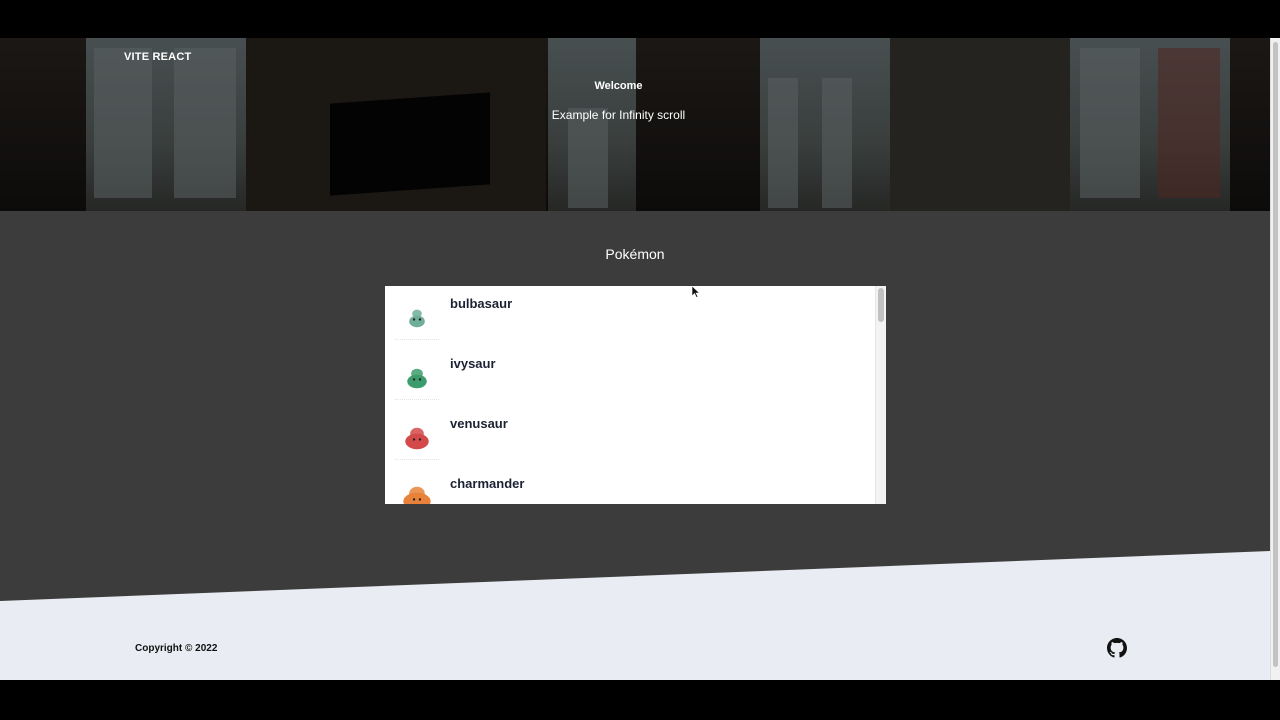 The image size is (1280, 720). I want to click on pokemon-name: charmander, so click(487, 483).